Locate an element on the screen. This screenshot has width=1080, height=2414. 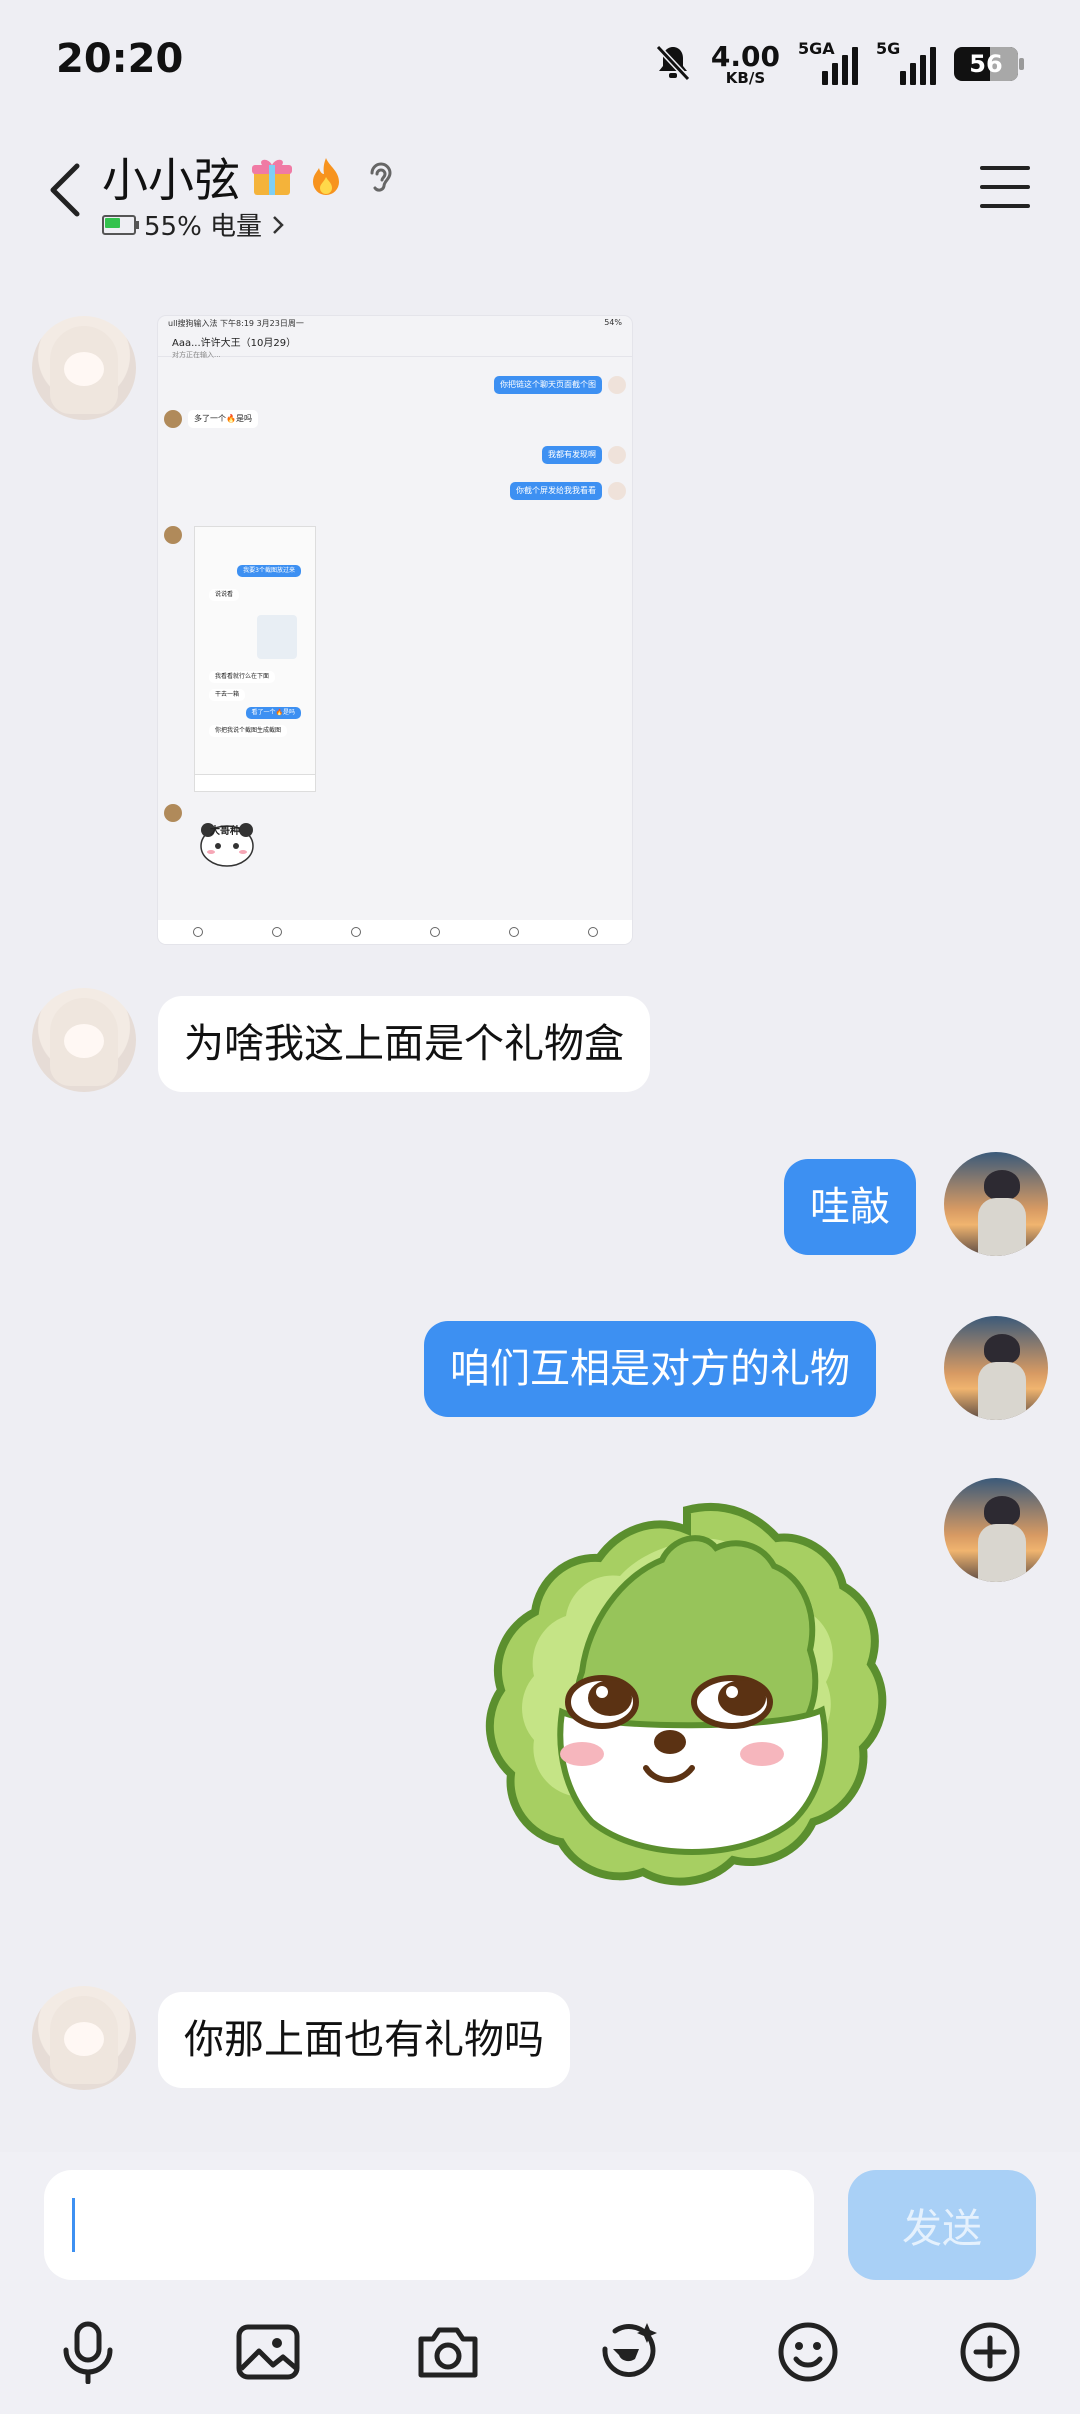
battery-status-link: 55% 电量 is located at coordinates (194, 224).